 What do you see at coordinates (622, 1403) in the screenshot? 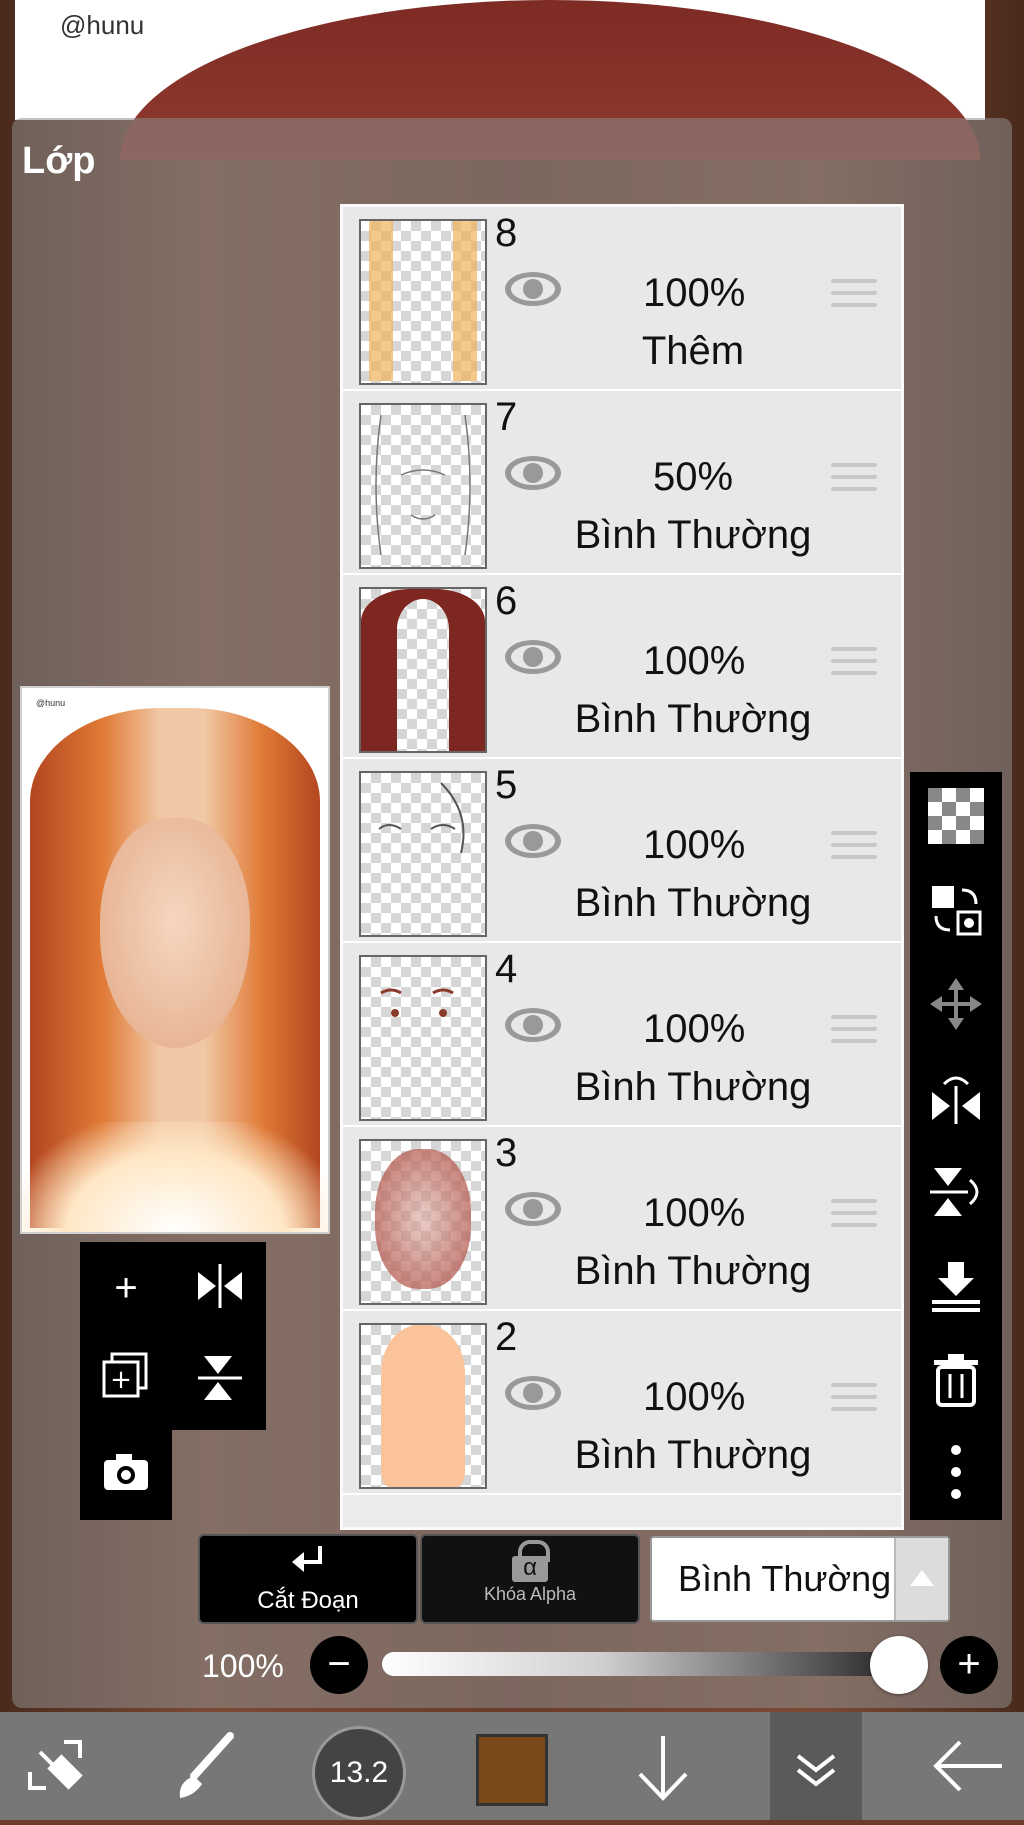
I see `list-item: 2 100% Bình Thường` at bounding box center [622, 1403].